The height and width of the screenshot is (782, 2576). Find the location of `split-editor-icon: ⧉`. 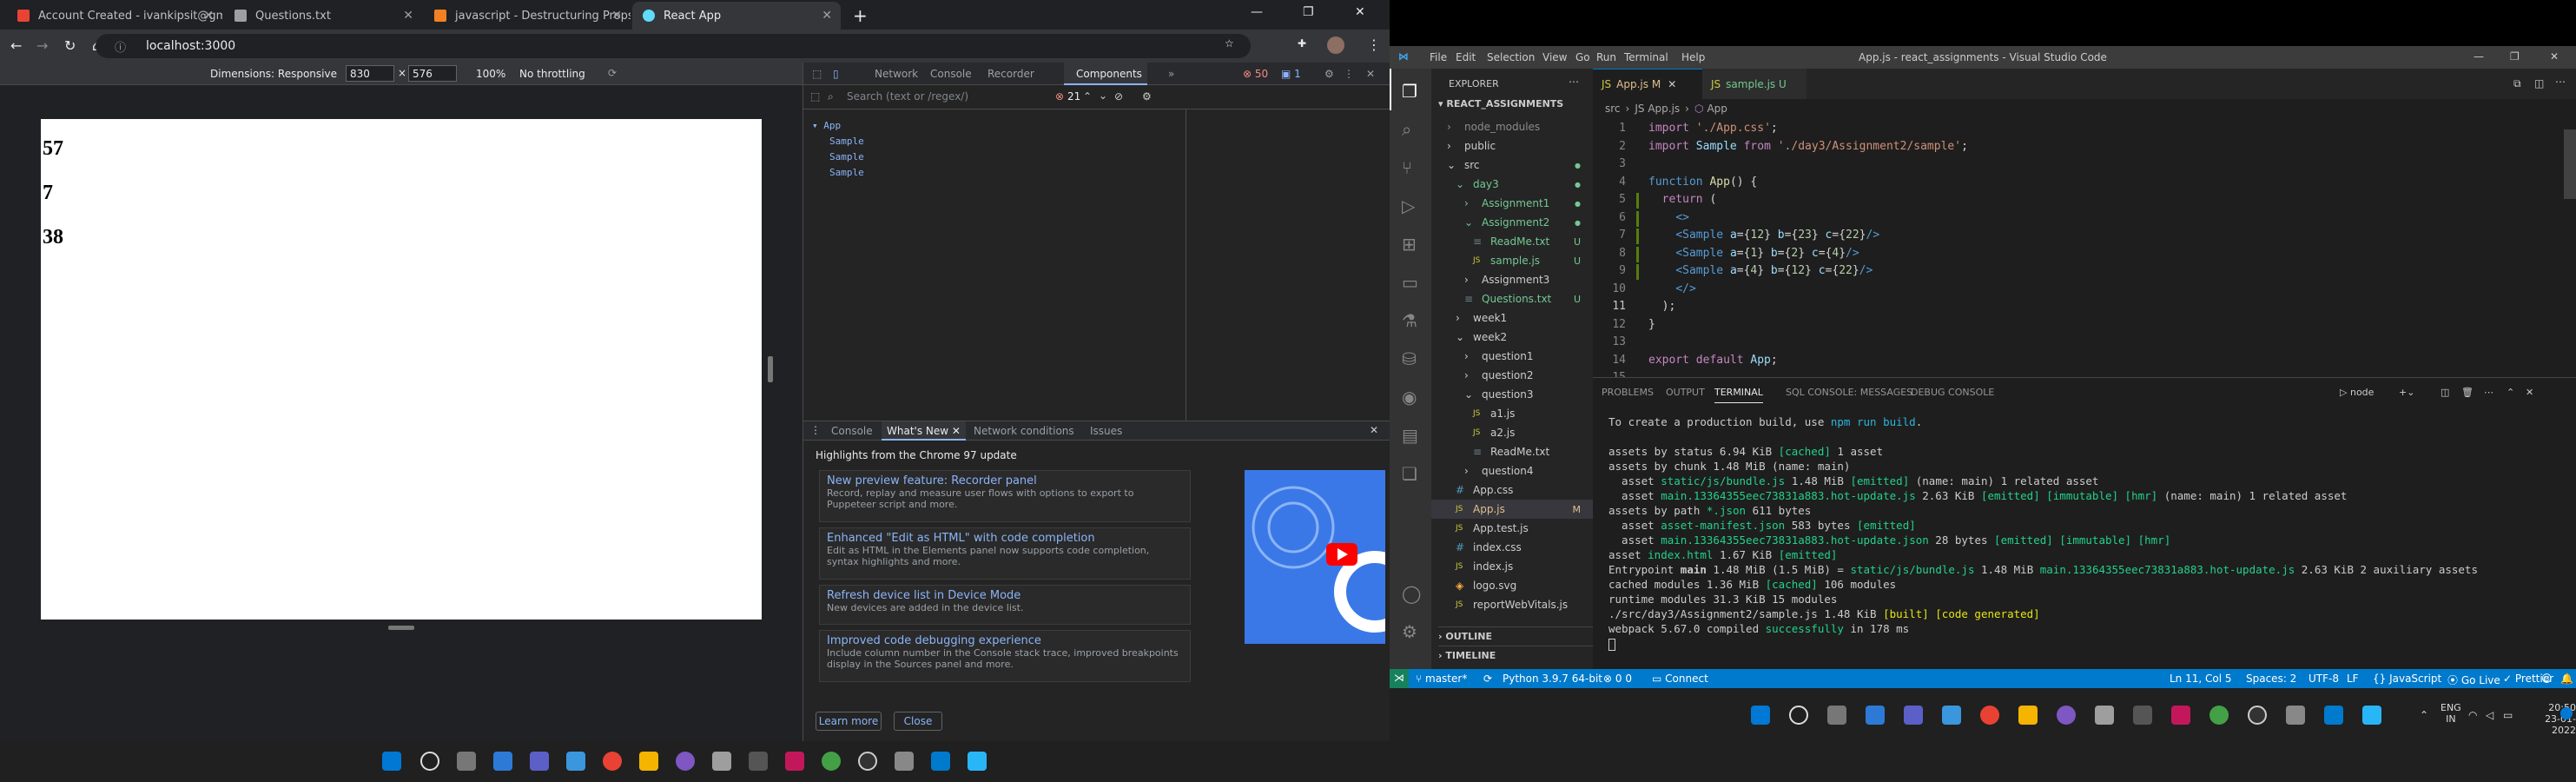

split-editor-icon: ⧉ is located at coordinates (2517, 84).